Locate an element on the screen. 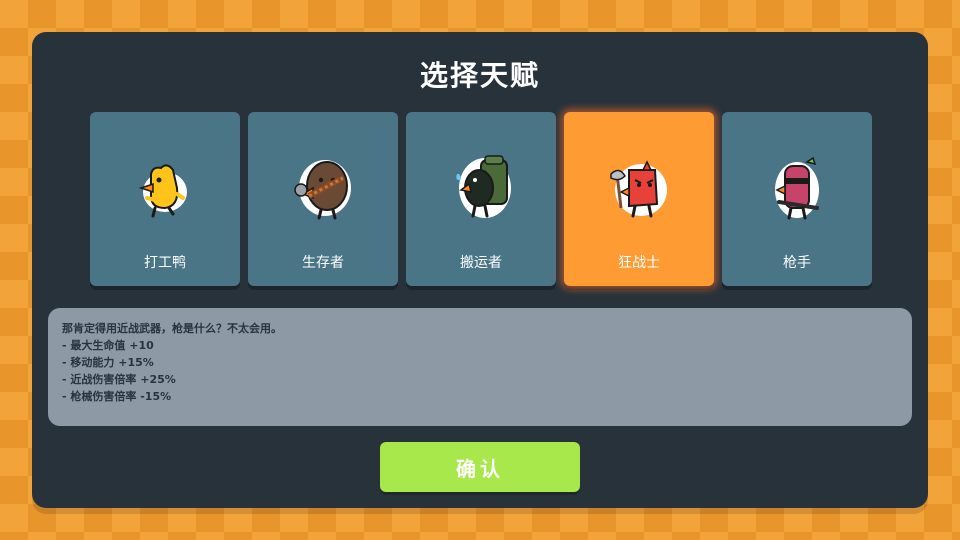 The height and width of the screenshot is (540, 960). talent-card-label: 搬运者 is located at coordinates (481, 263).